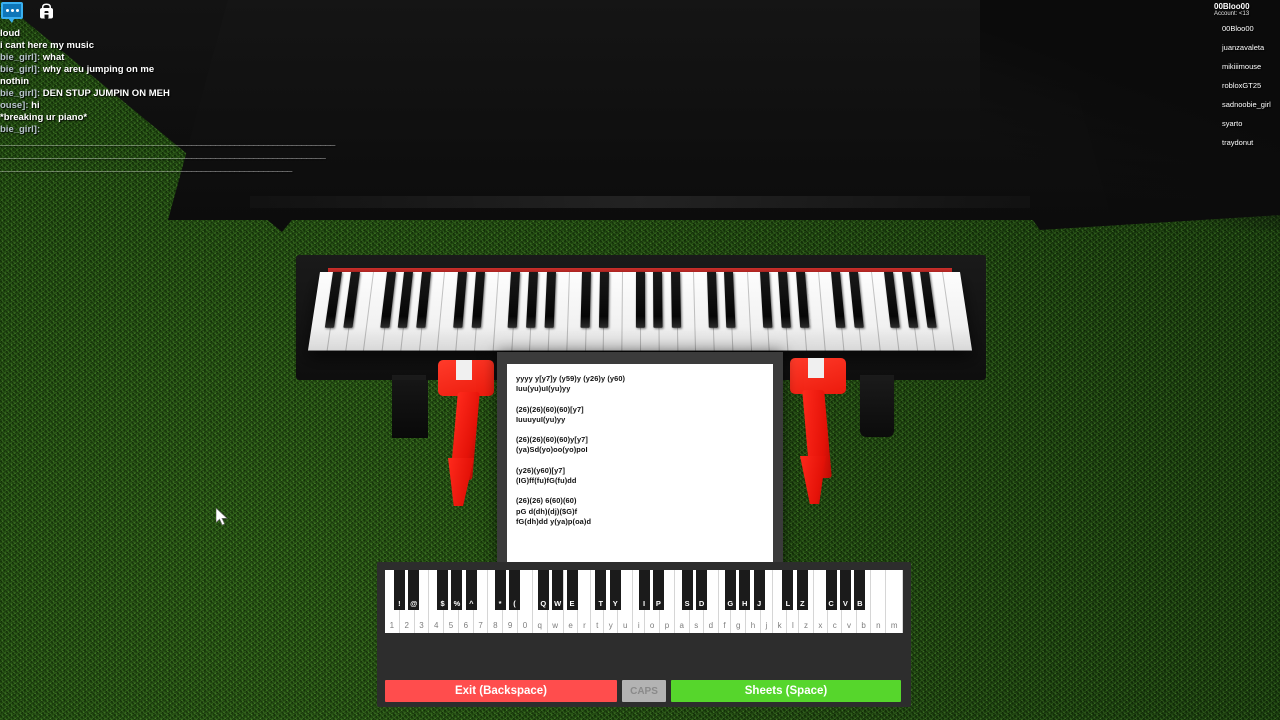 The height and width of the screenshot is (720, 1280). I want to click on sheets-button: Sheets (Space), so click(786, 691).